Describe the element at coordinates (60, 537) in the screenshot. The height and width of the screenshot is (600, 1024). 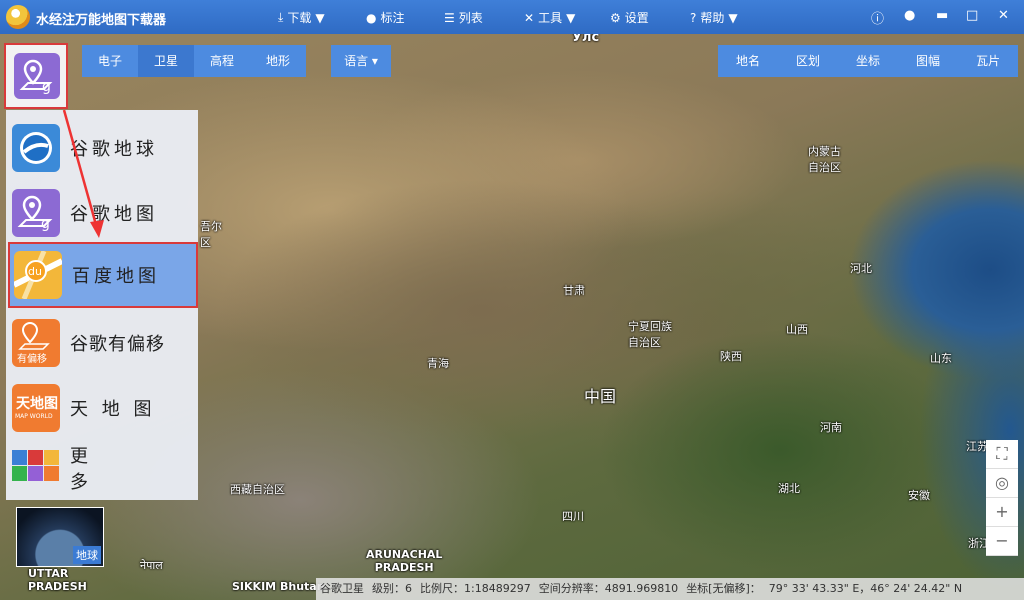
I see `globe-thumbnail: 地球` at that location.